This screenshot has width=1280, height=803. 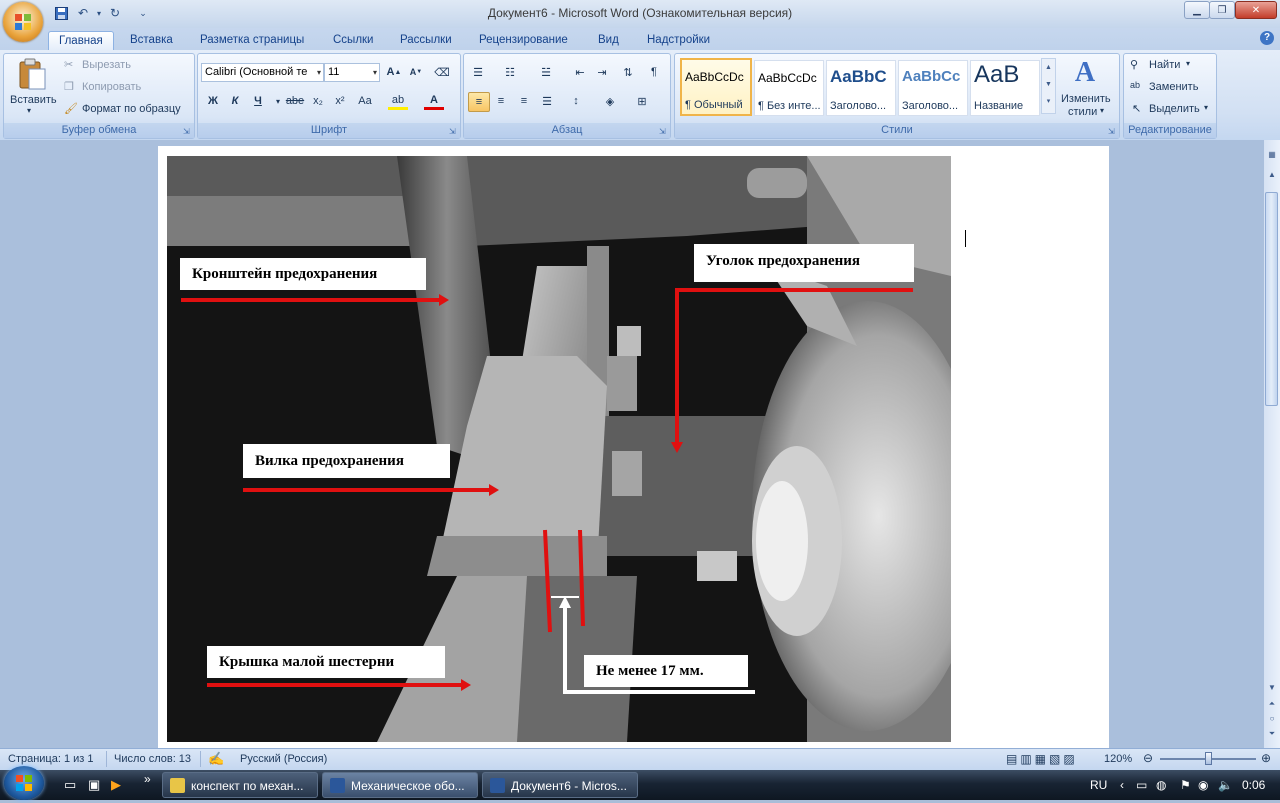 I want to click on antivirus-icon: ◉, so click(x=1203, y=785).